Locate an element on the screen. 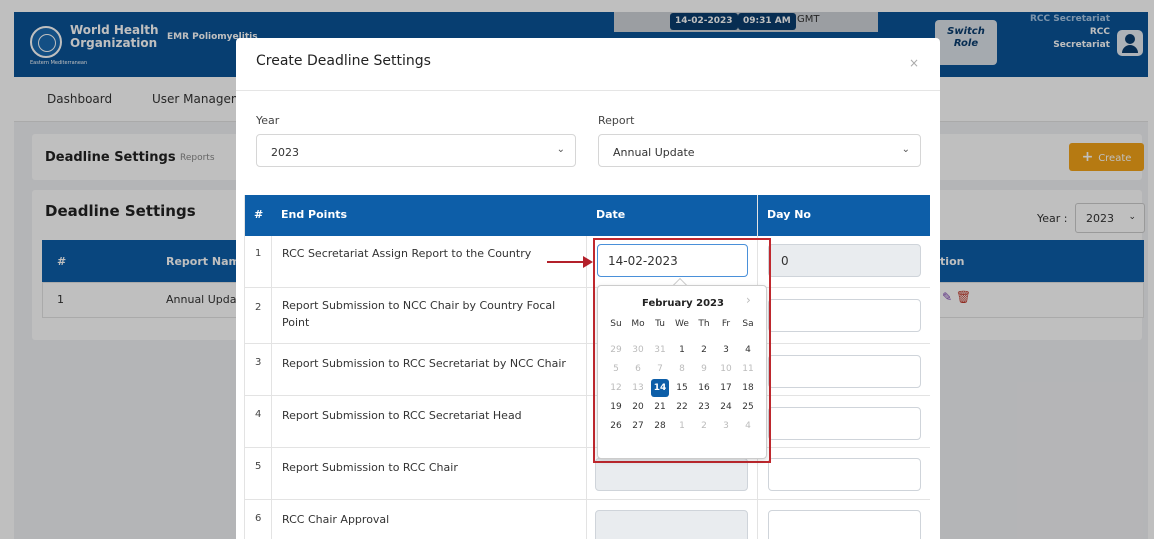 The height and width of the screenshot is (539, 1154). annotation-arrow is located at coordinates (567, 262).